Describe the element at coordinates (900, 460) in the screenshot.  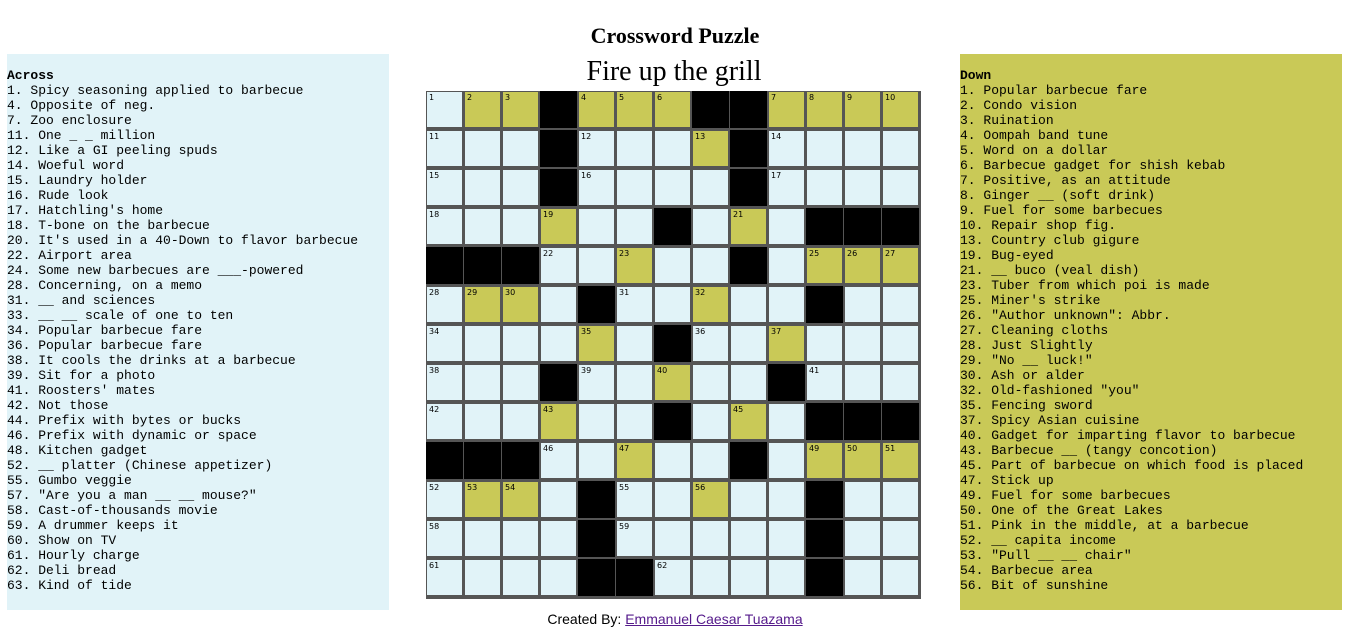
I see `grid-cell: 51` at that location.